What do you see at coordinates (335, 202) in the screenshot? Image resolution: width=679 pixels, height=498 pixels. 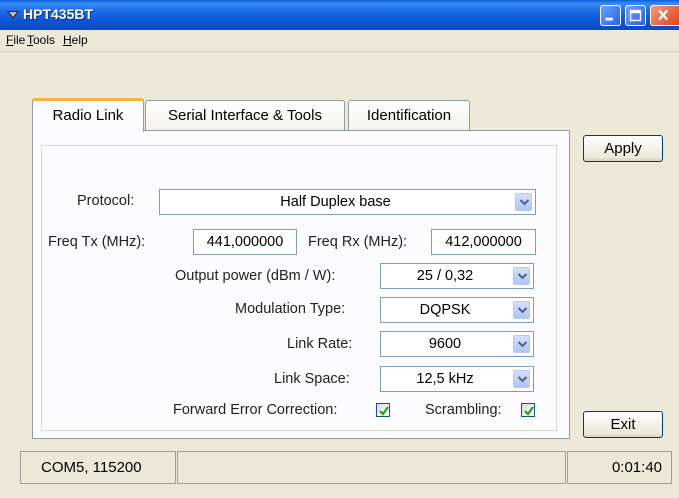 I see `protocol-value: Half Duplex base` at bounding box center [335, 202].